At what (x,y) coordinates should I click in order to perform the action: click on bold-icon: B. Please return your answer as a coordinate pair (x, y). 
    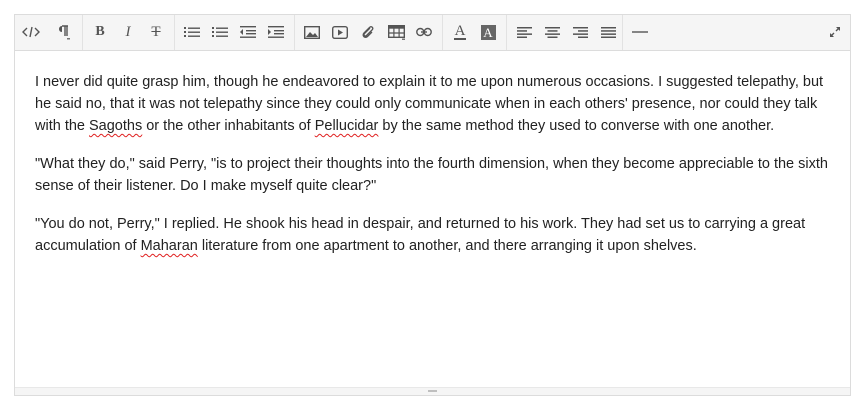
    Looking at the image, I should click on (100, 31).